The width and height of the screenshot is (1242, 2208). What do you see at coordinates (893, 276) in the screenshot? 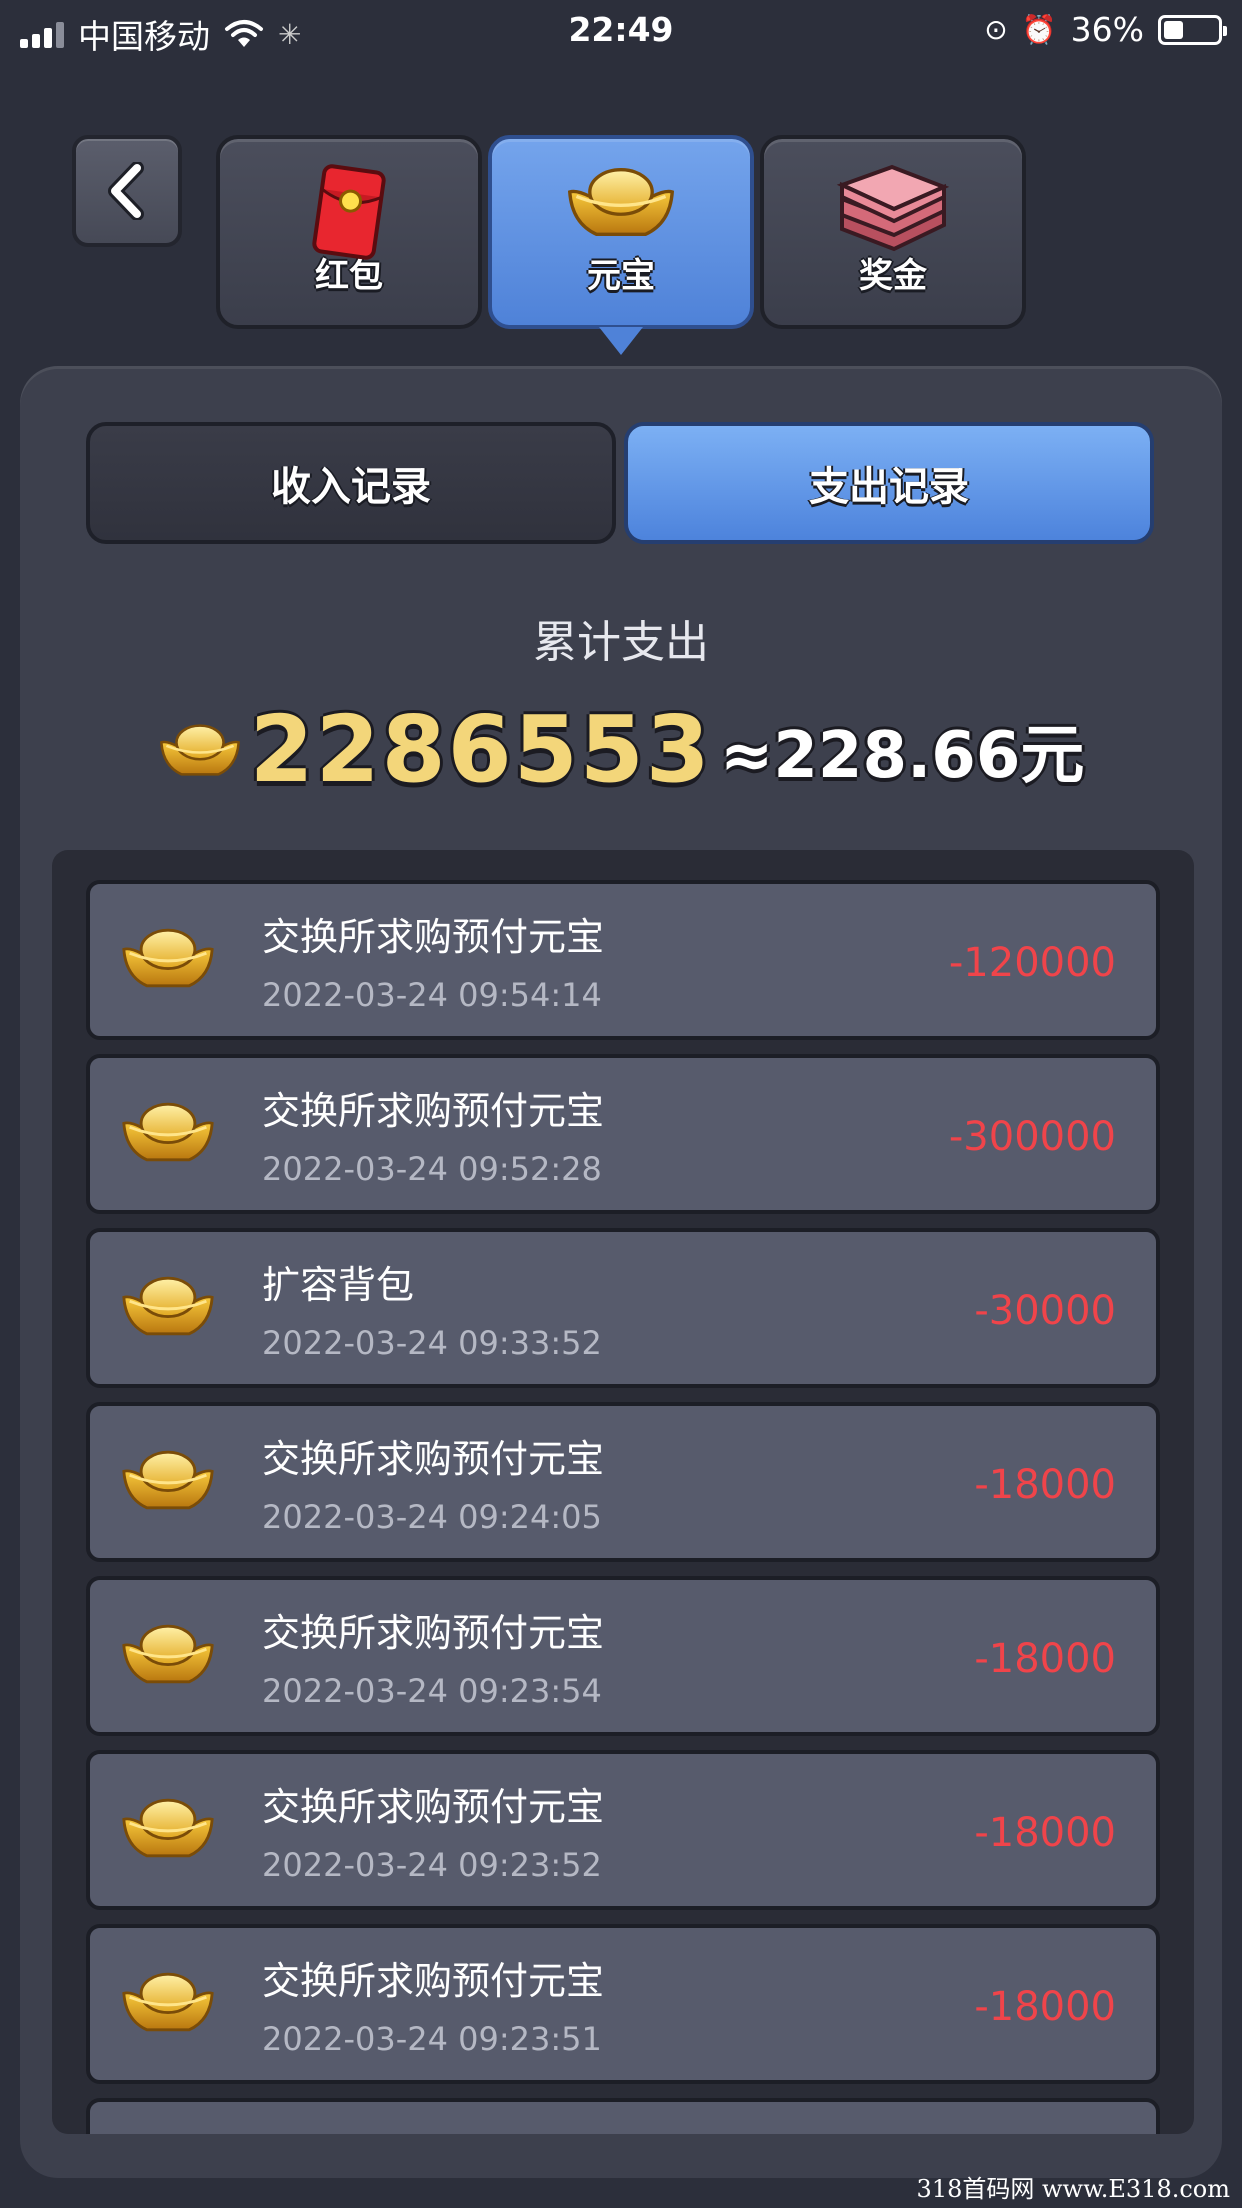
I see `tab-label: 奖金` at bounding box center [893, 276].